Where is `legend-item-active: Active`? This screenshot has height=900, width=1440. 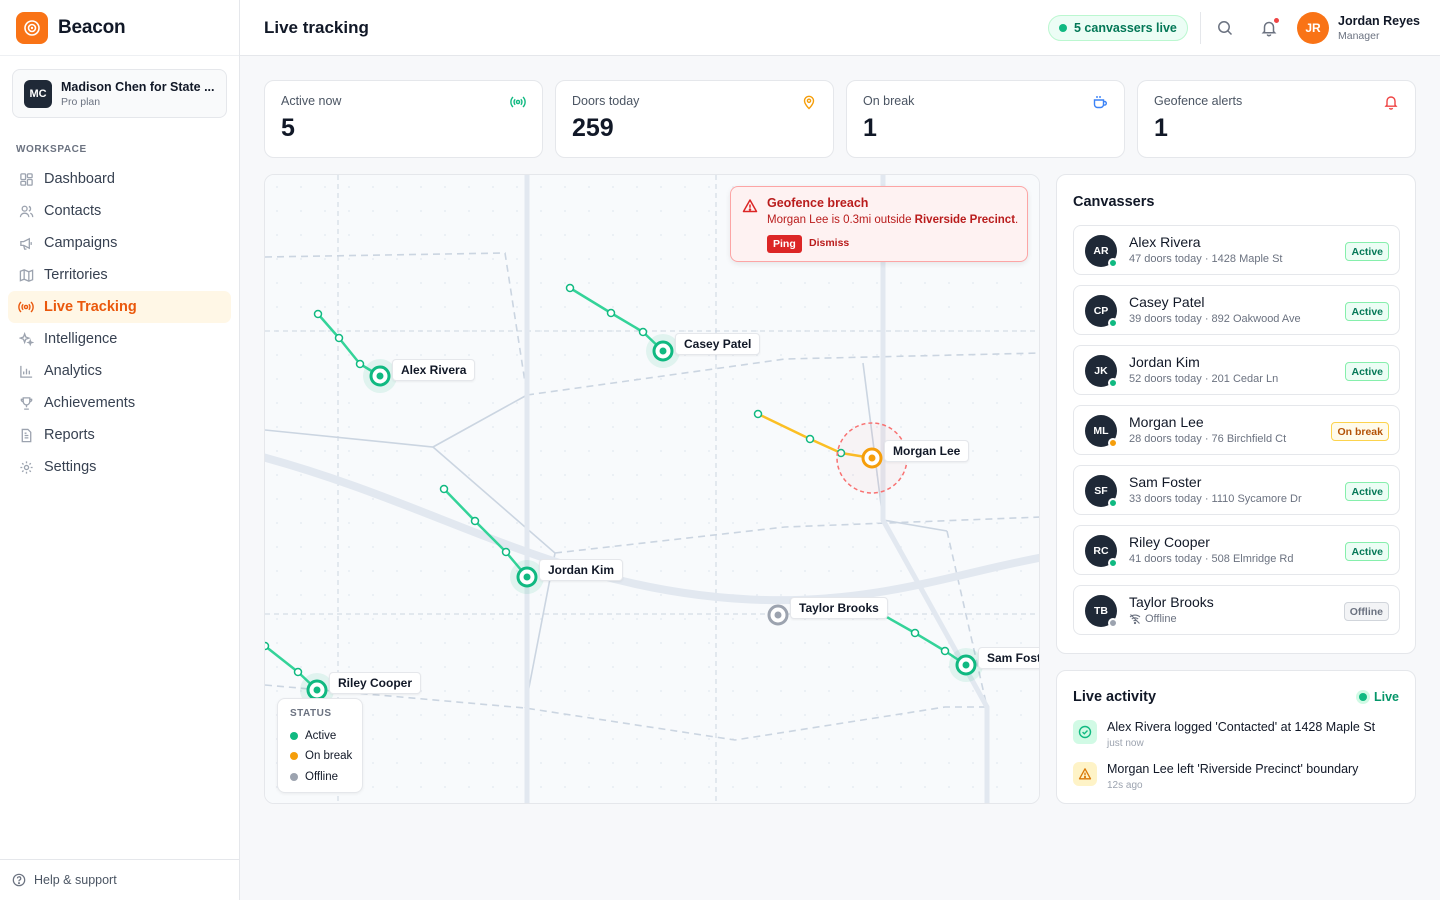
legend-item-active: Active is located at coordinates (313, 736).